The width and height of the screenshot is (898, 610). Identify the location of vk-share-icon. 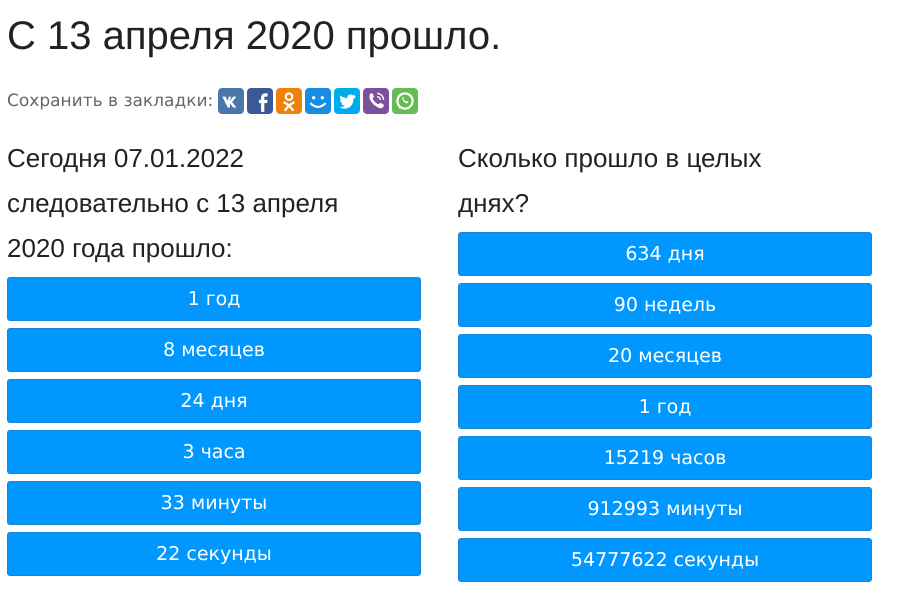
(231, 101).